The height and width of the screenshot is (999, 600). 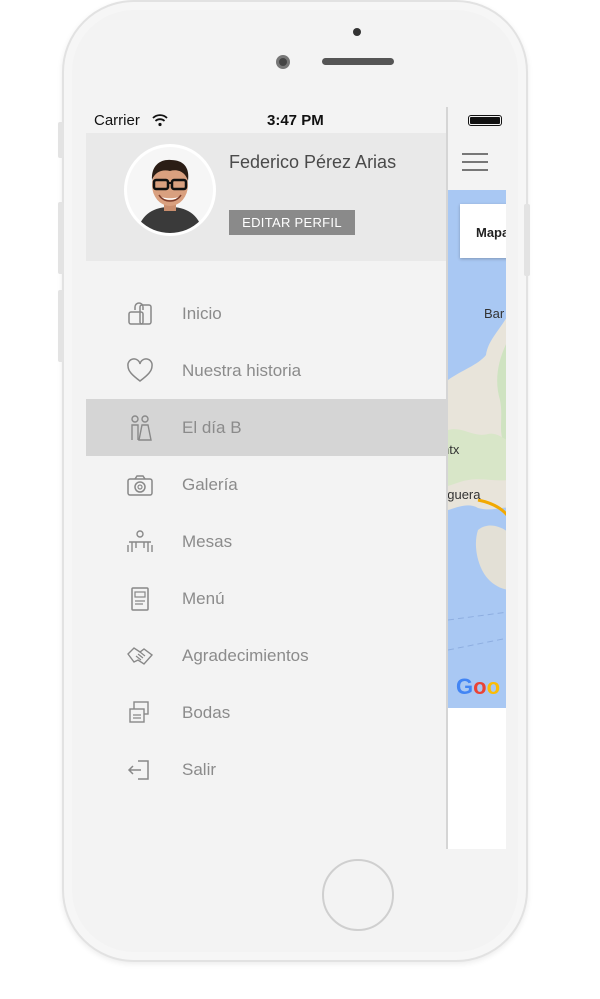 What do you see at coordinates (61, 238) in the screenshot?
I see `volume-up-button` at bounding box center [61, 238].